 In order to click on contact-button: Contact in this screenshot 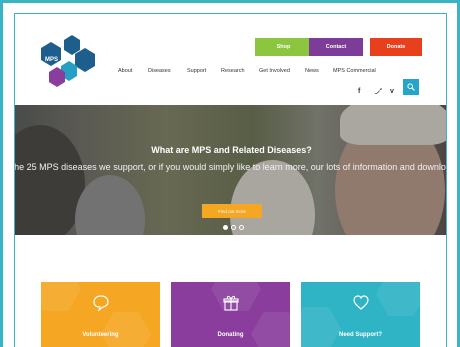, I will do `click(336, 47)`.